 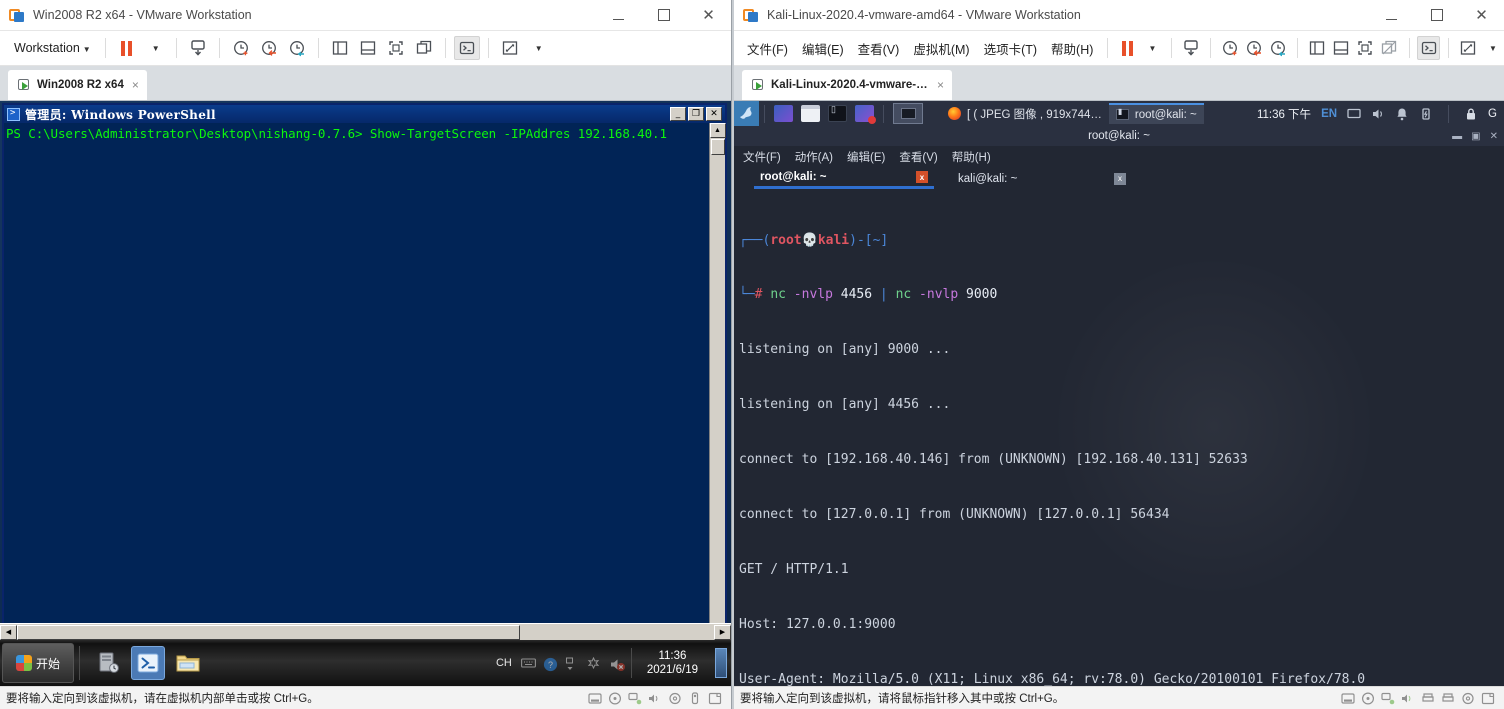 What do you see at coordinates (504, 663) in the screenshot?
I see `ime-indicator: CH` at bounding box center [504, 663].